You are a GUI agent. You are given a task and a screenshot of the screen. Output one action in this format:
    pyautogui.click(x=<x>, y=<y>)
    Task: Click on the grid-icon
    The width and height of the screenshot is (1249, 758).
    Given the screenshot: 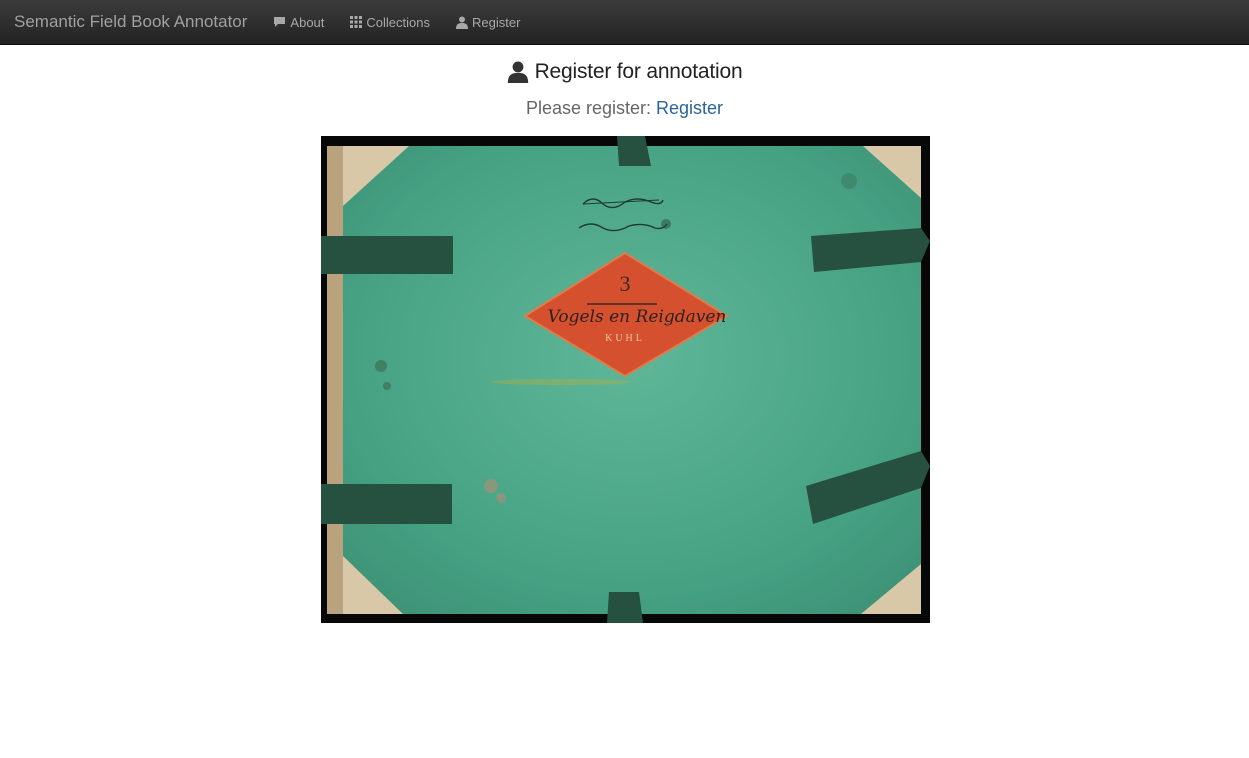 What is the action you would take?
    pyautogui.click(x=356, y=22)
    